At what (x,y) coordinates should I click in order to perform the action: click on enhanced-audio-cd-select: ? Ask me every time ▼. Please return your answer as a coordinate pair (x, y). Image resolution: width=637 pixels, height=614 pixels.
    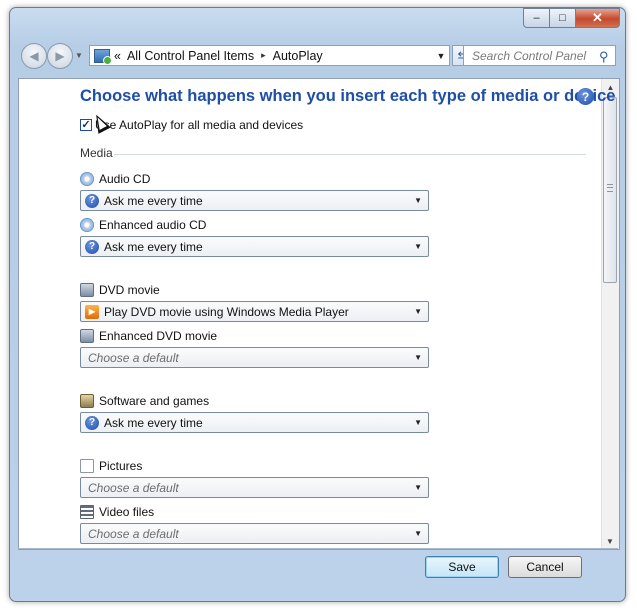
    Looking at the image, I should click on (254, 246).